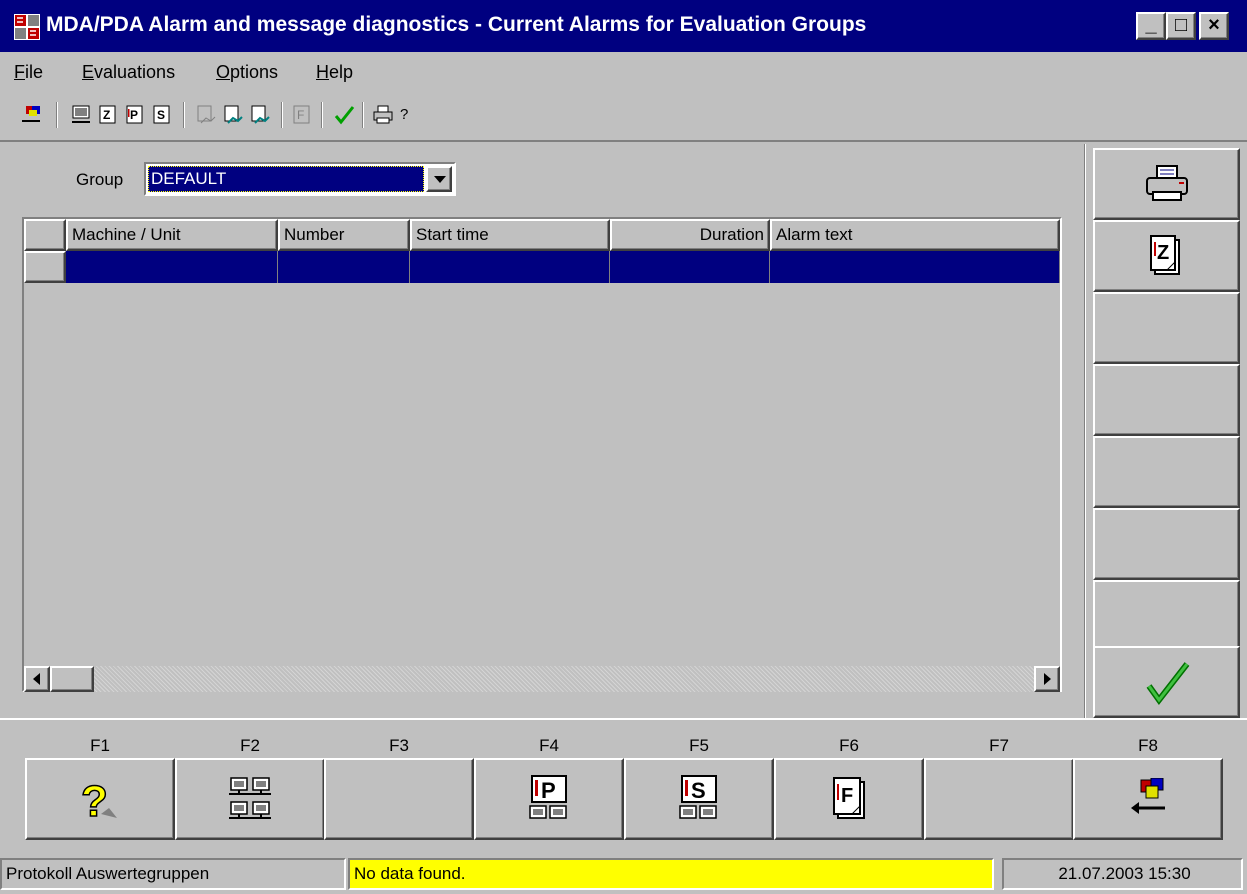 The height and width of the screenshot is (894, 1247). What do you see at coordinates (1148, 745) in the screenshot?
I see `f8-label: F8` at bounding box center [1148, 745].